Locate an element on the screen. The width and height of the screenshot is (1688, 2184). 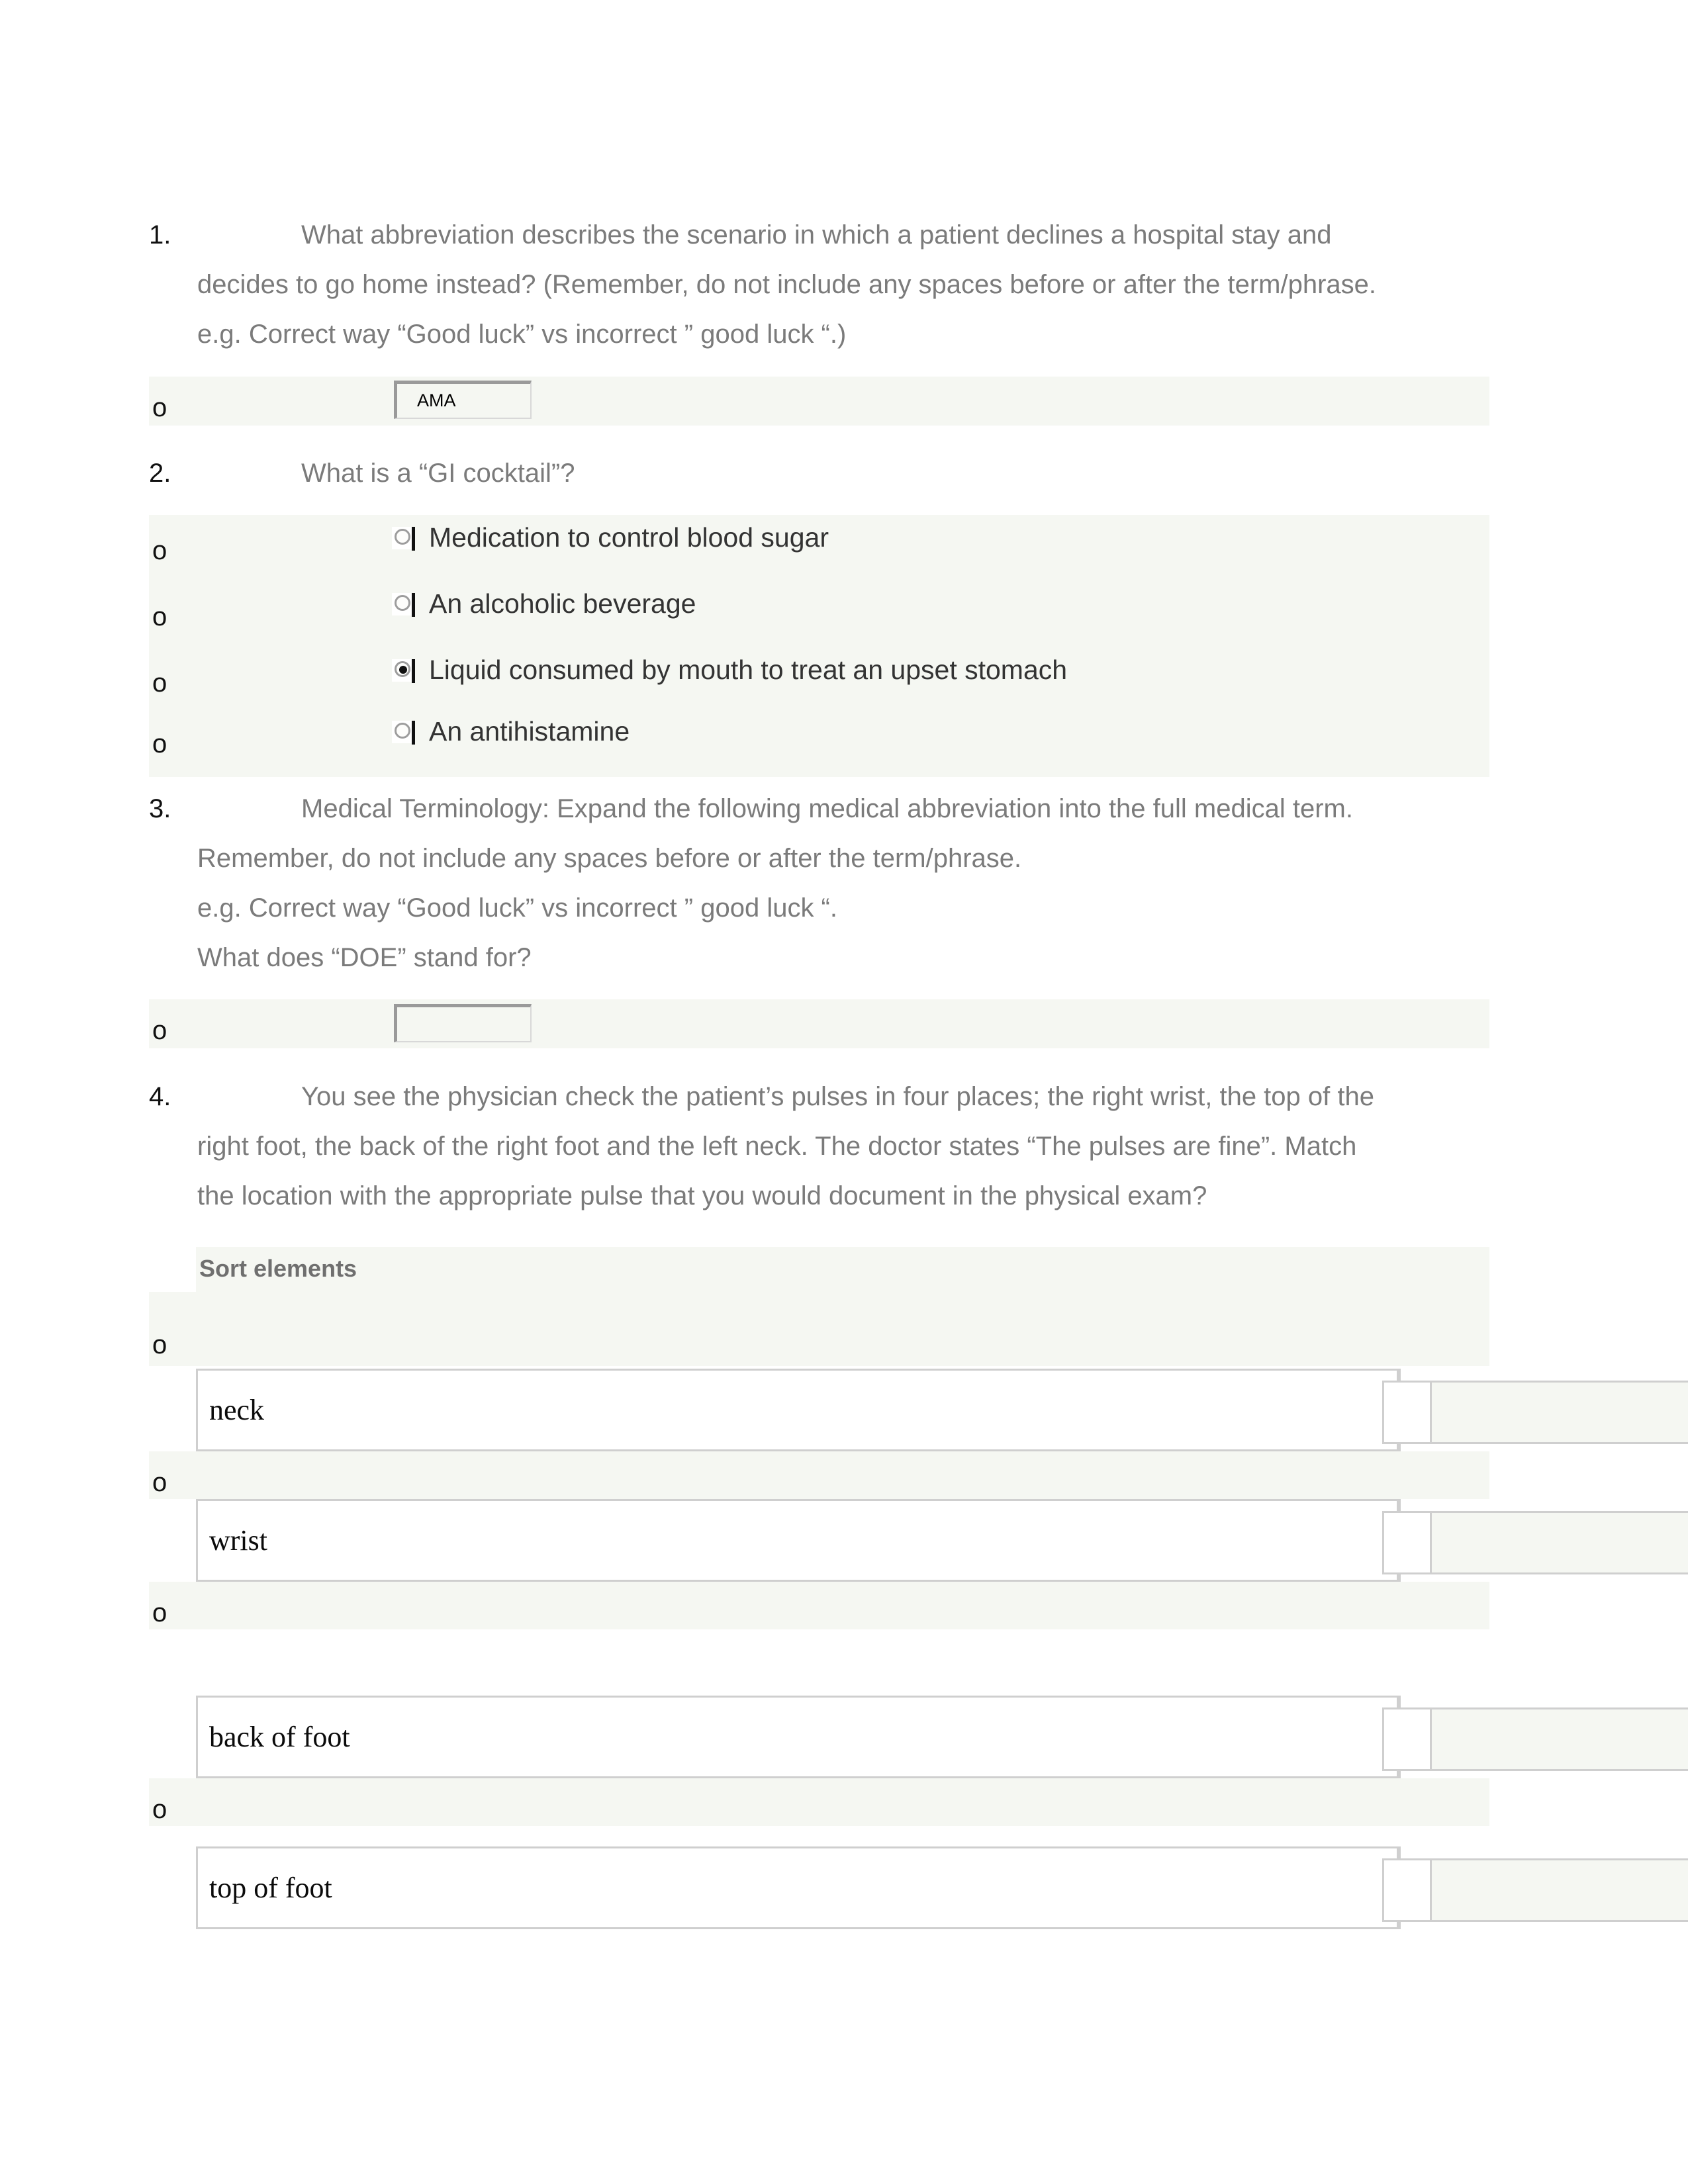
question-3-number: 3. is located at coordinates (160, 808).